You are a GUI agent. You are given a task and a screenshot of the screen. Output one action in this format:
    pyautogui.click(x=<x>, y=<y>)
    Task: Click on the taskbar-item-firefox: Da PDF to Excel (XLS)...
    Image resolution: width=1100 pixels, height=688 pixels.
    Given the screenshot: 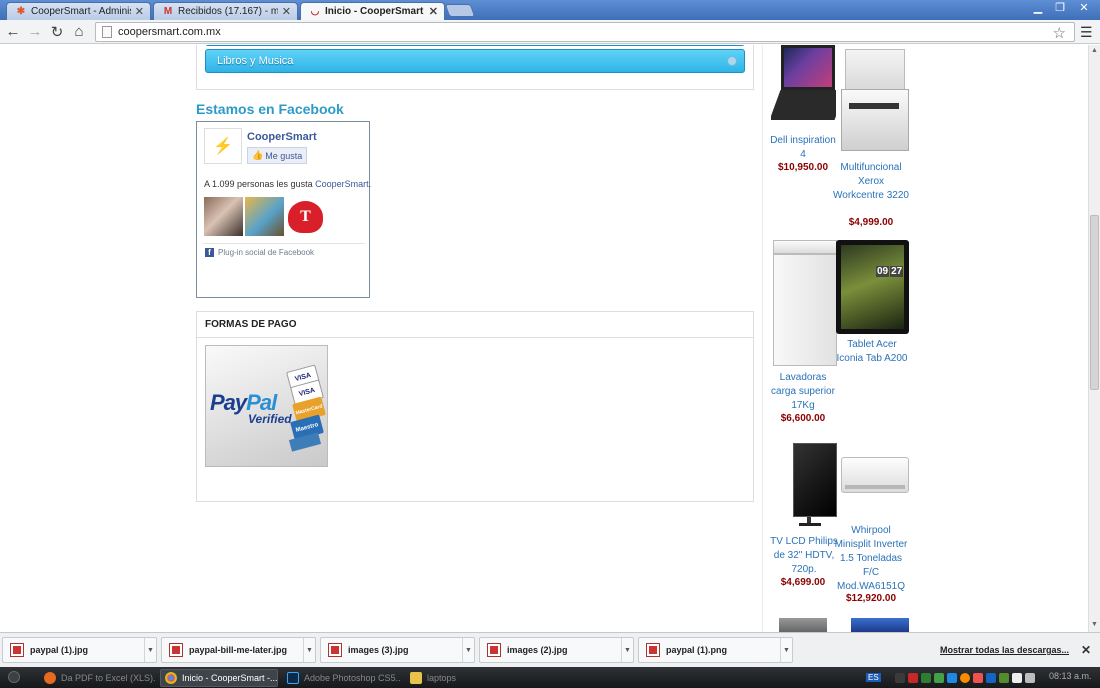 What is the action you would take?
    pyautogui.click(x=97, y=678)
    